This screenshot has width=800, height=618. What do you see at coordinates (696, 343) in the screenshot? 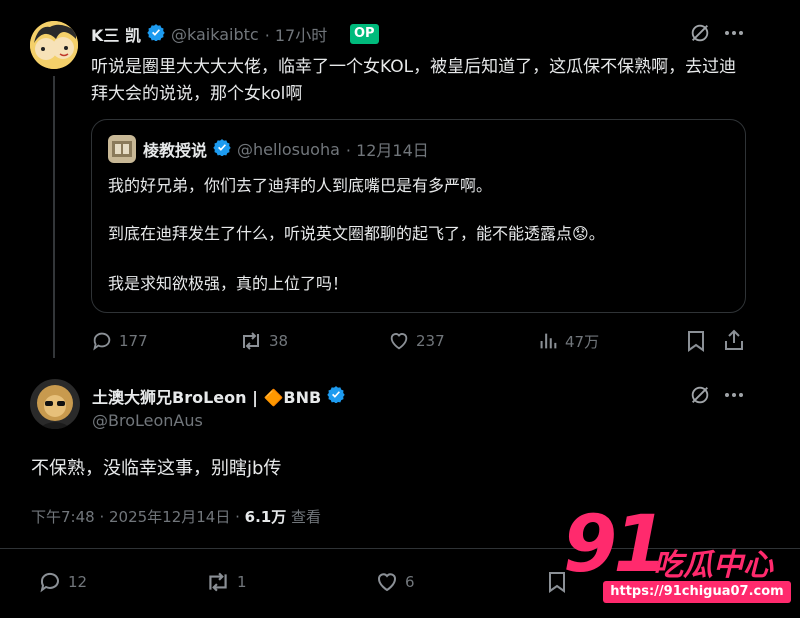
I see `bookmark-icon` at bounding box center [696, 343].